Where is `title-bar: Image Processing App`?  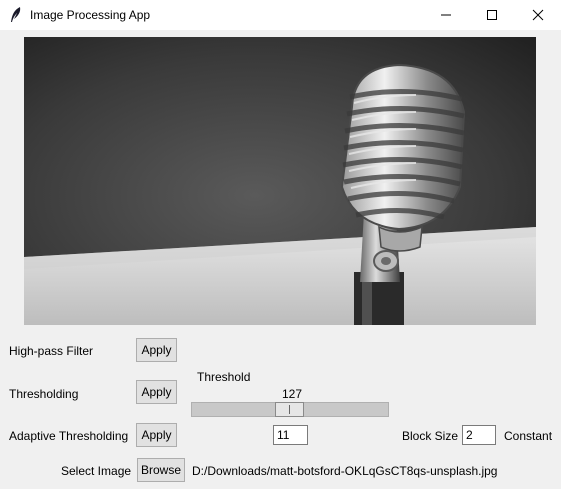
title-bar: Image Processing App is located at coordinates (280, 15).